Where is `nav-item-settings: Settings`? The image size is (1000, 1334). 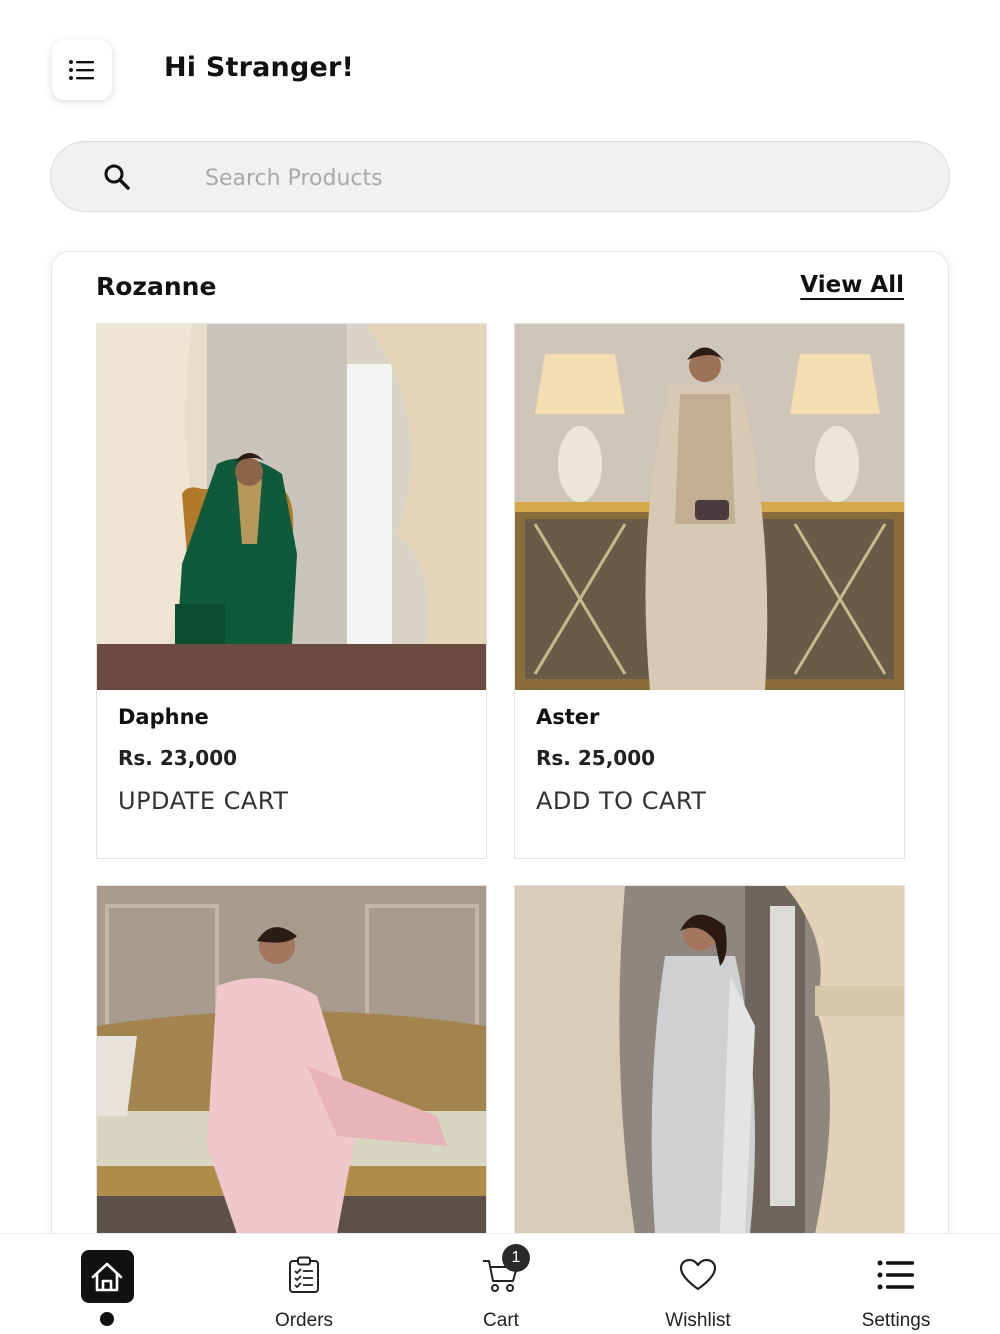
nav-item-settings: Settings is located at coordinates (896, 1284).